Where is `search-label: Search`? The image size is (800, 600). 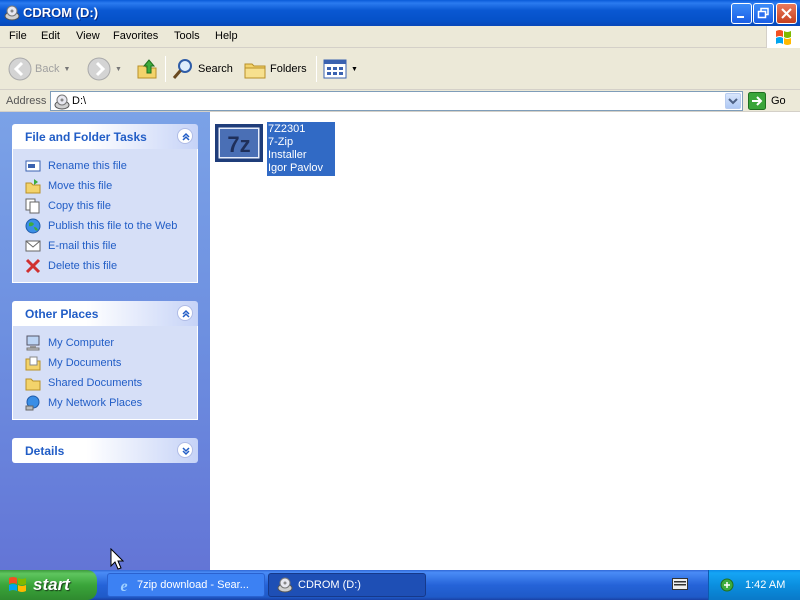 search-label: Search is located at coordinates (215, 69).